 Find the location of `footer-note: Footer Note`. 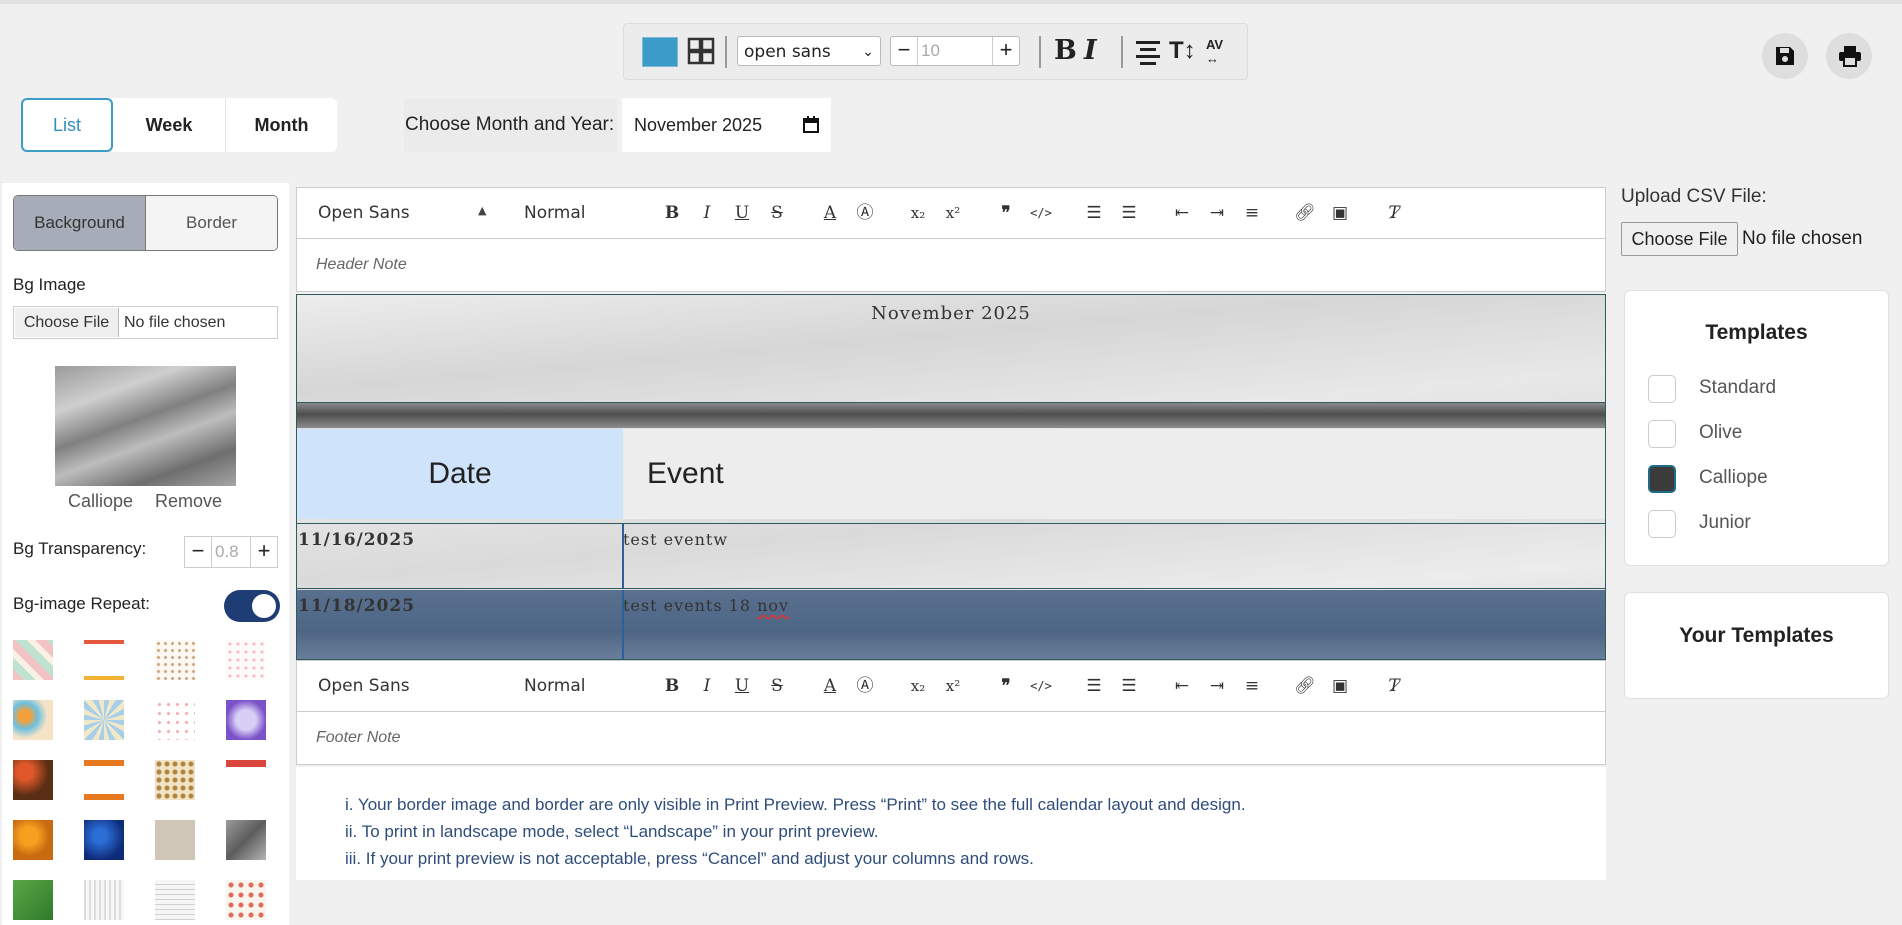

footer-note: Footer Note is located at coordinates (951, 738).